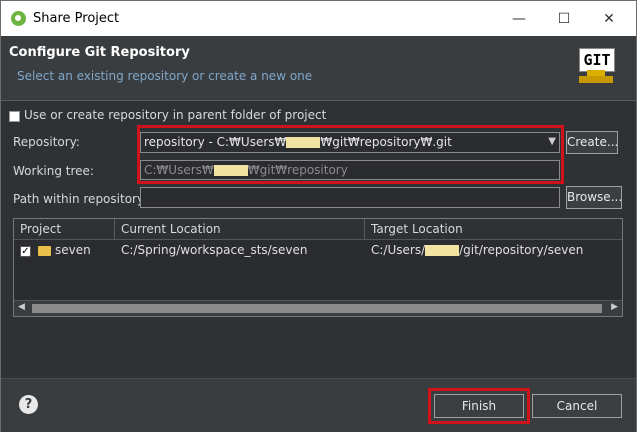  What do you see at coordinates (214, 250) in the screenshot?
I see `current-location: C:/Spring/workspace_sts/seven` at bounding box center [214, 250].